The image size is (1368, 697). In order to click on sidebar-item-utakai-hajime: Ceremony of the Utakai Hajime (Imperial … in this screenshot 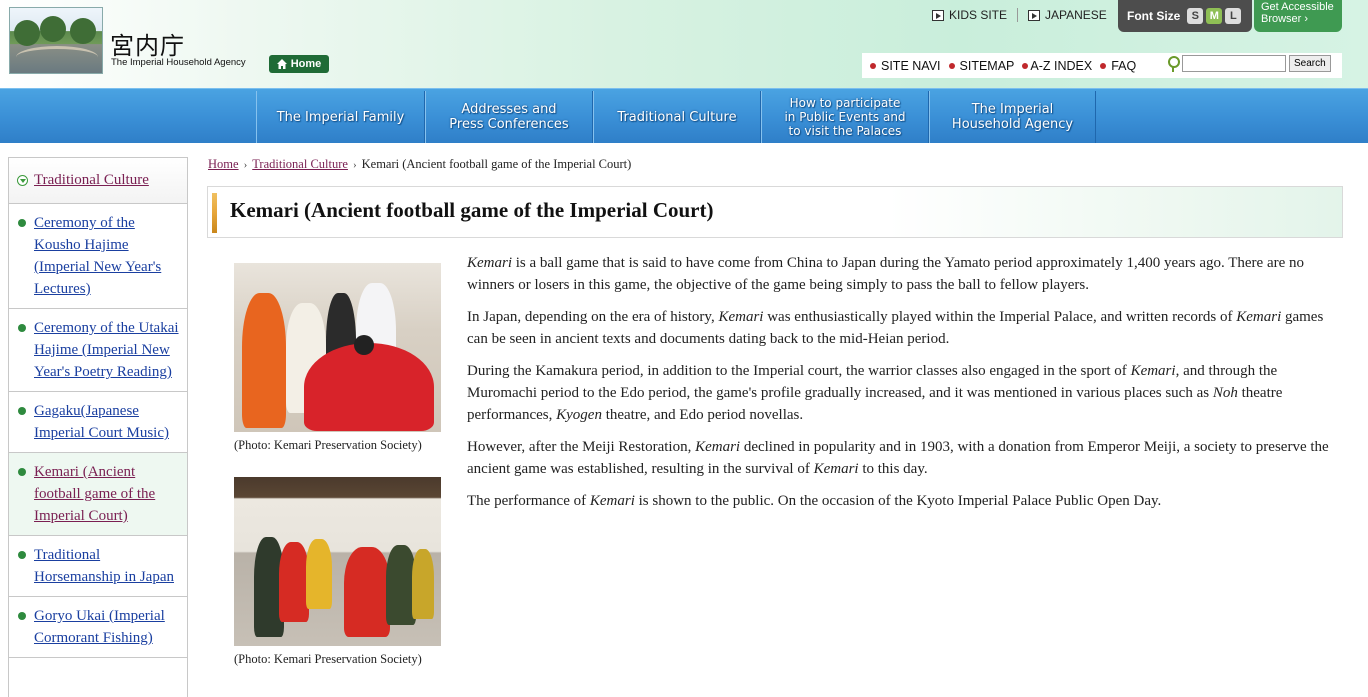, I will do `click(98, 350)`.